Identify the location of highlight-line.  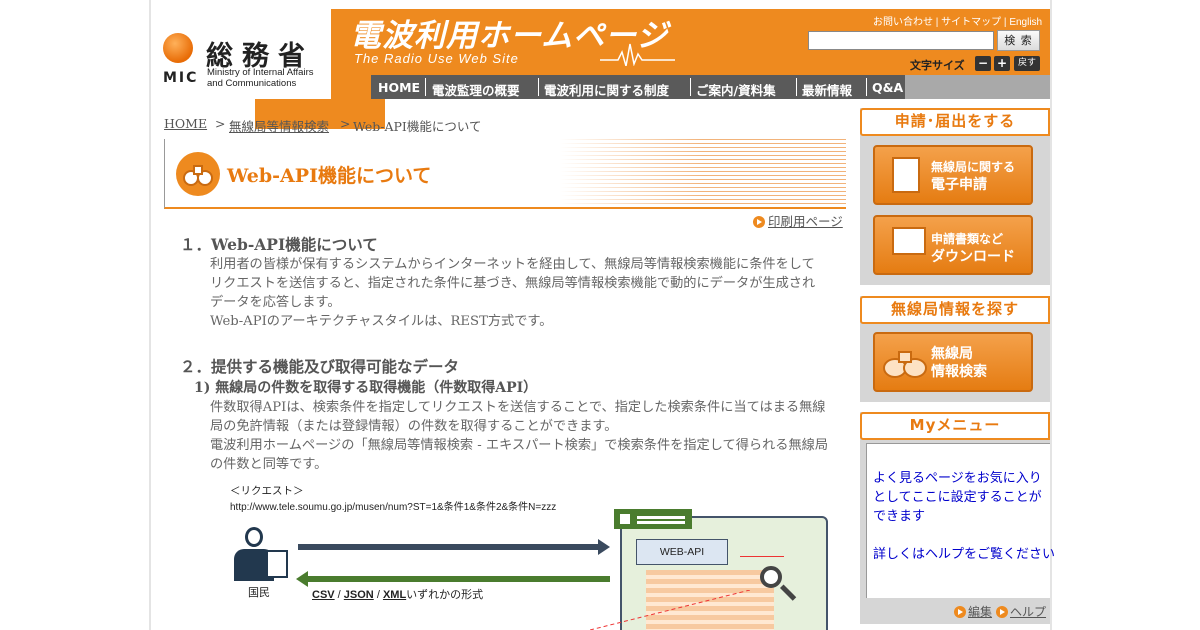
(762, 556).